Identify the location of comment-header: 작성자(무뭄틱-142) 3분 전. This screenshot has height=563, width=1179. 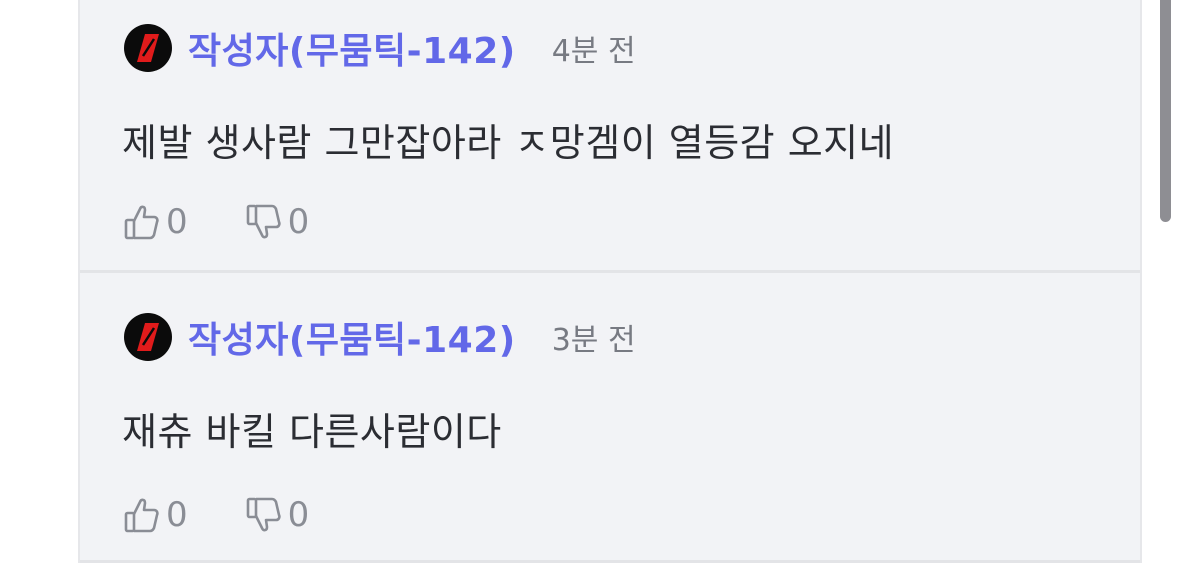
(380, 337).